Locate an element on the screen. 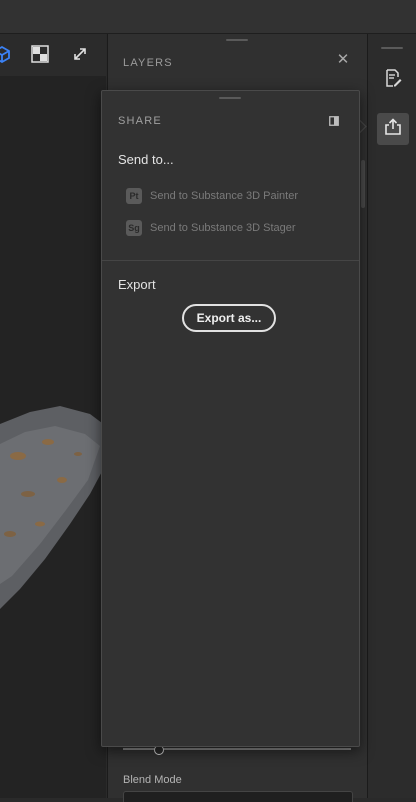 The height and width of the screenshot is (802, 416). send-to-stager: Sg Send to Substance 3D Stager is located at coordinates (211, 228).